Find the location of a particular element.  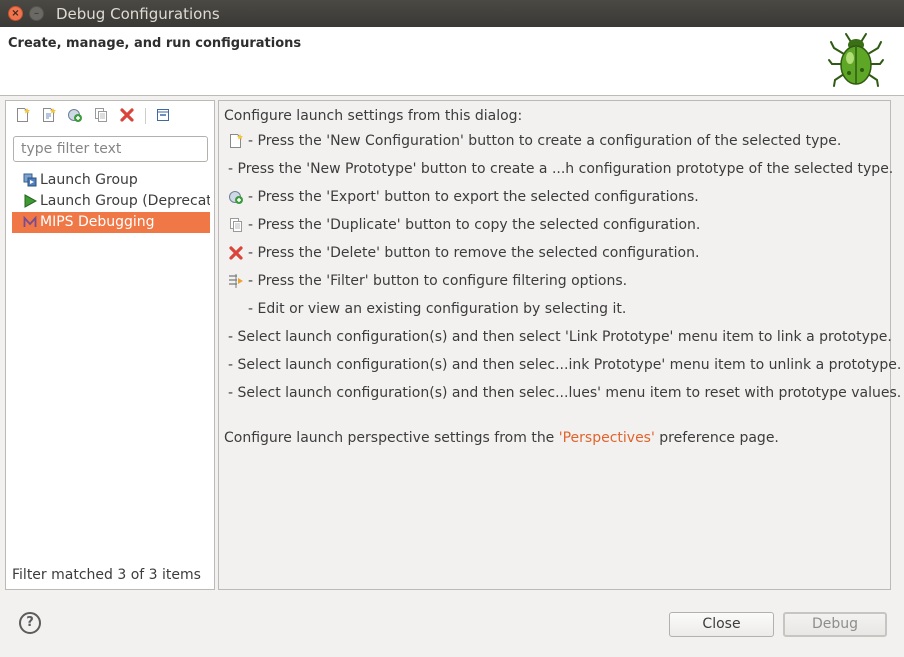

filter-status-text: Filter matched 3 of 3 items is located at coordinates (106, 575).